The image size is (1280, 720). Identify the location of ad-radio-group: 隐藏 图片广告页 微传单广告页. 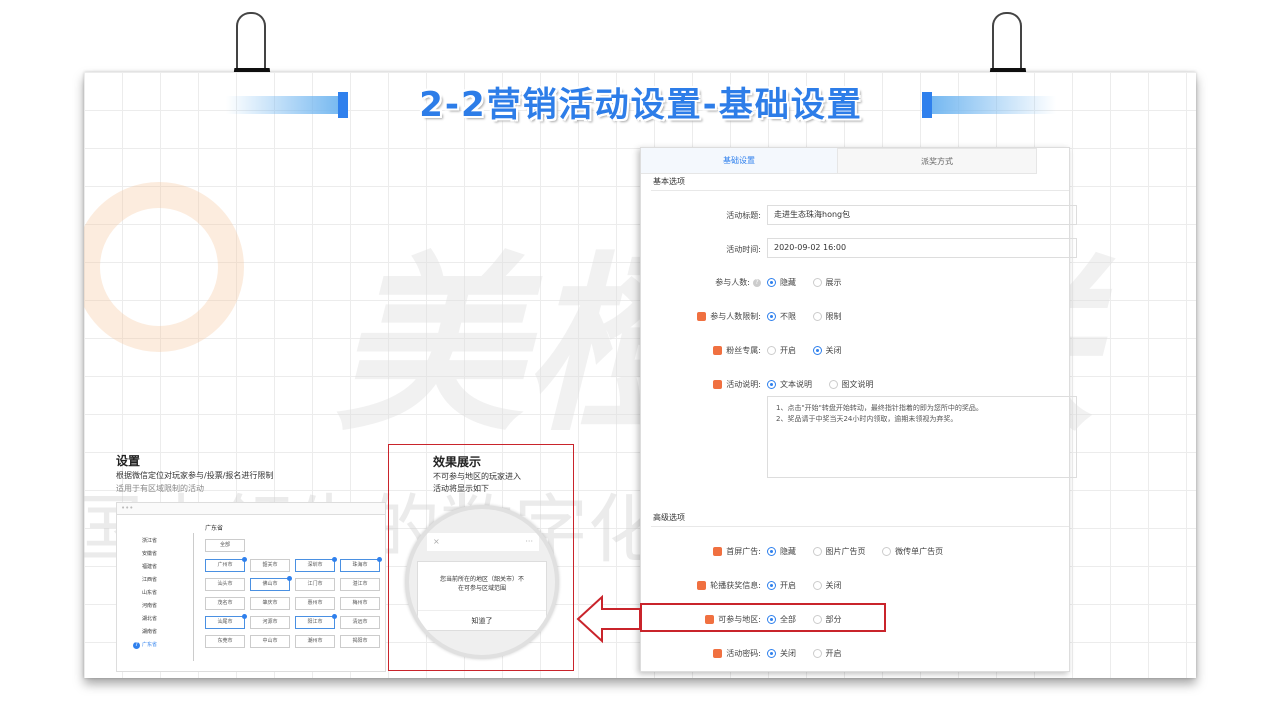
(862, 551).